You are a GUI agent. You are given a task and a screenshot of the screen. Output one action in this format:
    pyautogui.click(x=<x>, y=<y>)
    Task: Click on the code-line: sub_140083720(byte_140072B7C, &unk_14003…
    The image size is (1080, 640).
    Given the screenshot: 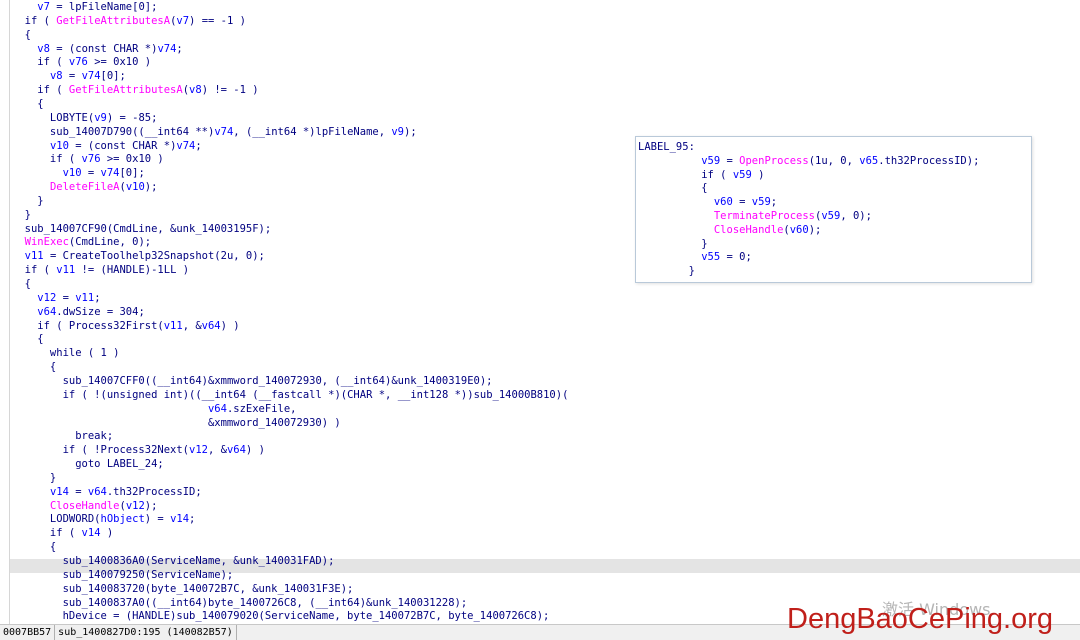 What is the action you would take?
    pyautogui.click(x=183, y=589)
    